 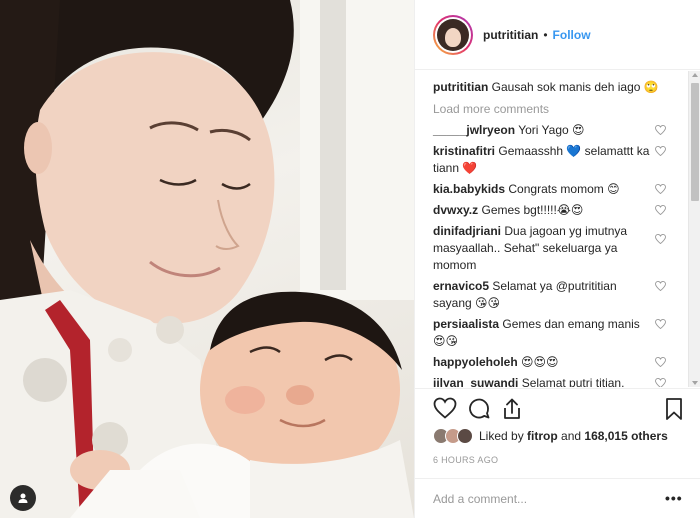 I want to click on like-button, so click(x=445, y=409).